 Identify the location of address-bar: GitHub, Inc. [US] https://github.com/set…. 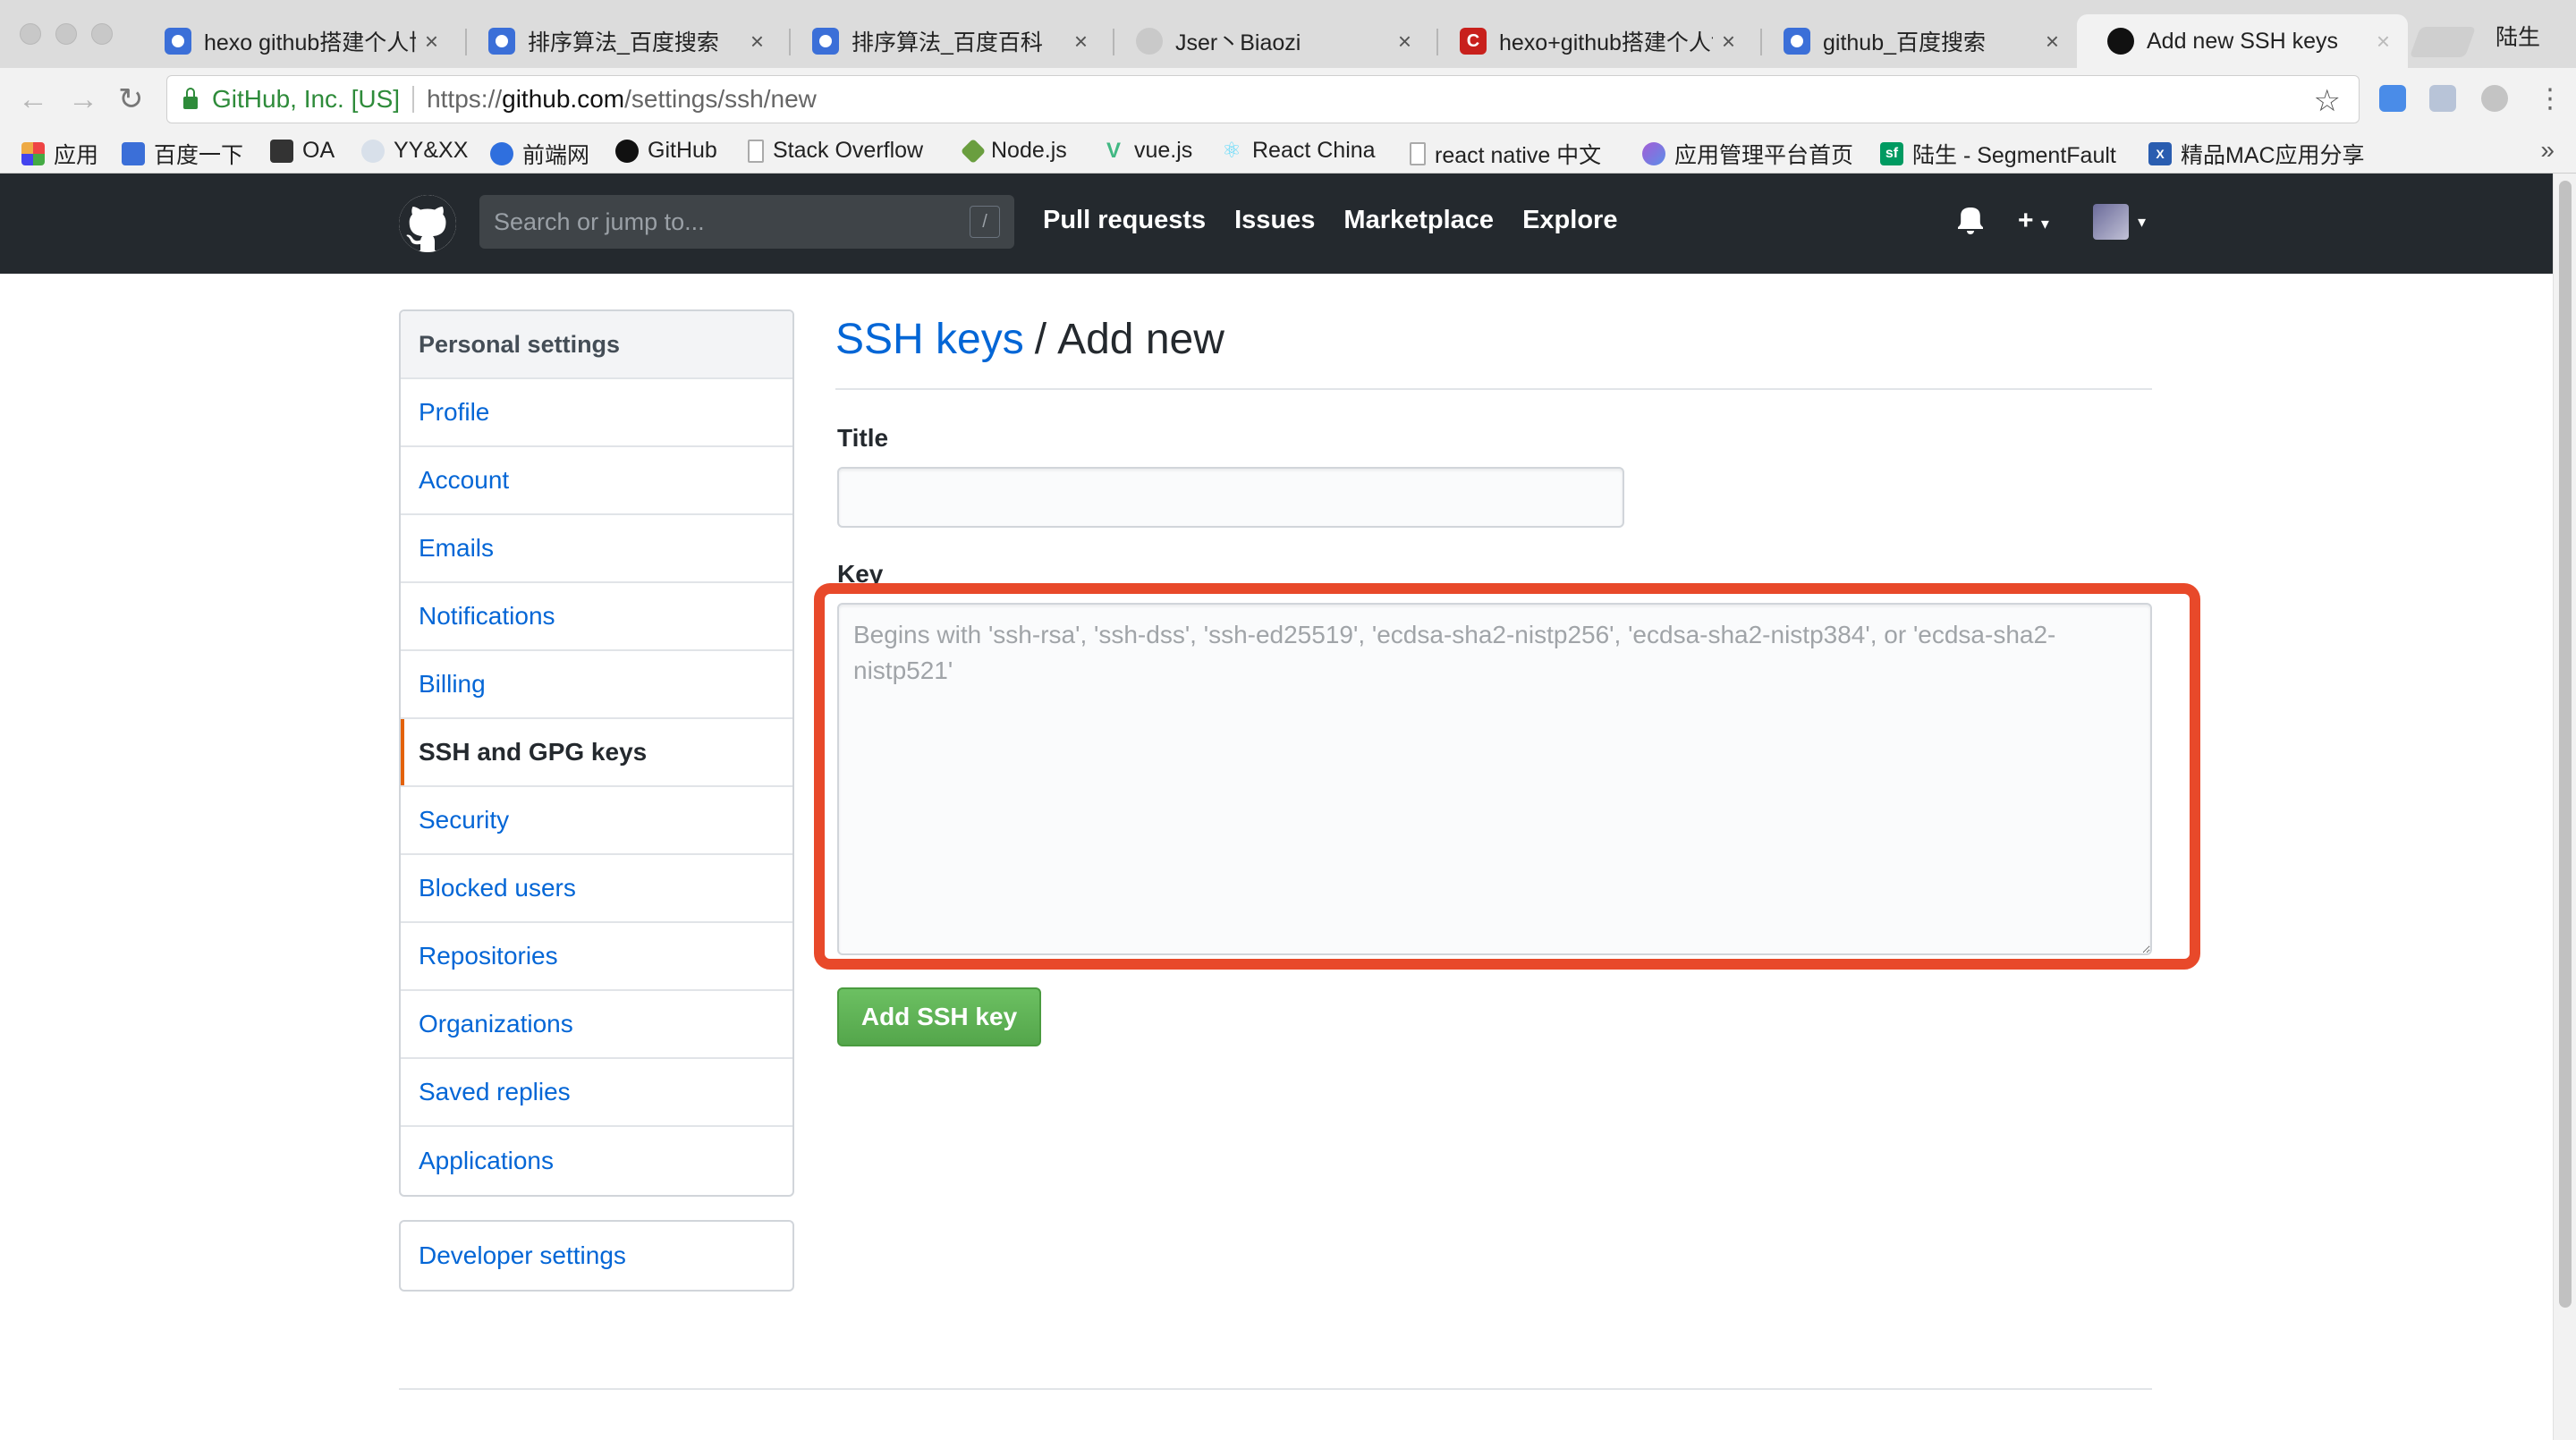
(1263, 99).